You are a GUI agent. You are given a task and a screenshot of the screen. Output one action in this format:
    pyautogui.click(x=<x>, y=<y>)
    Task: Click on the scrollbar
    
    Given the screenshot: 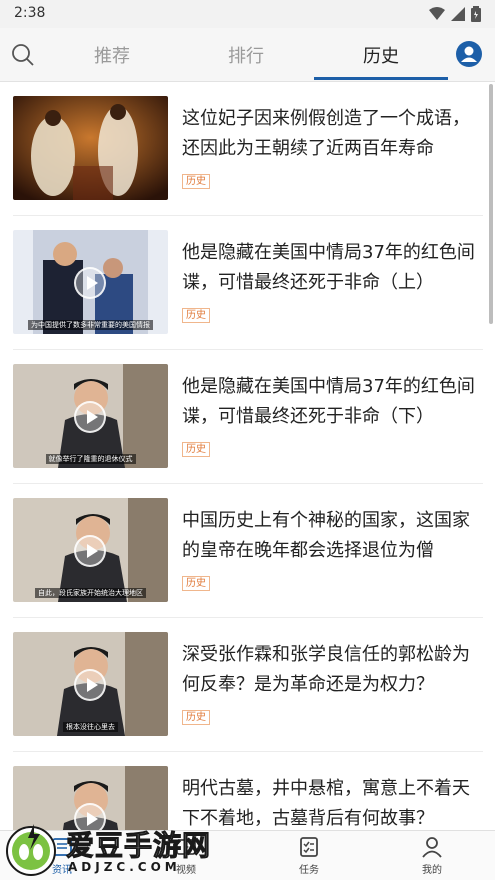 What is the action you would take?
    pyautogui.click(x=491, y=204)
    